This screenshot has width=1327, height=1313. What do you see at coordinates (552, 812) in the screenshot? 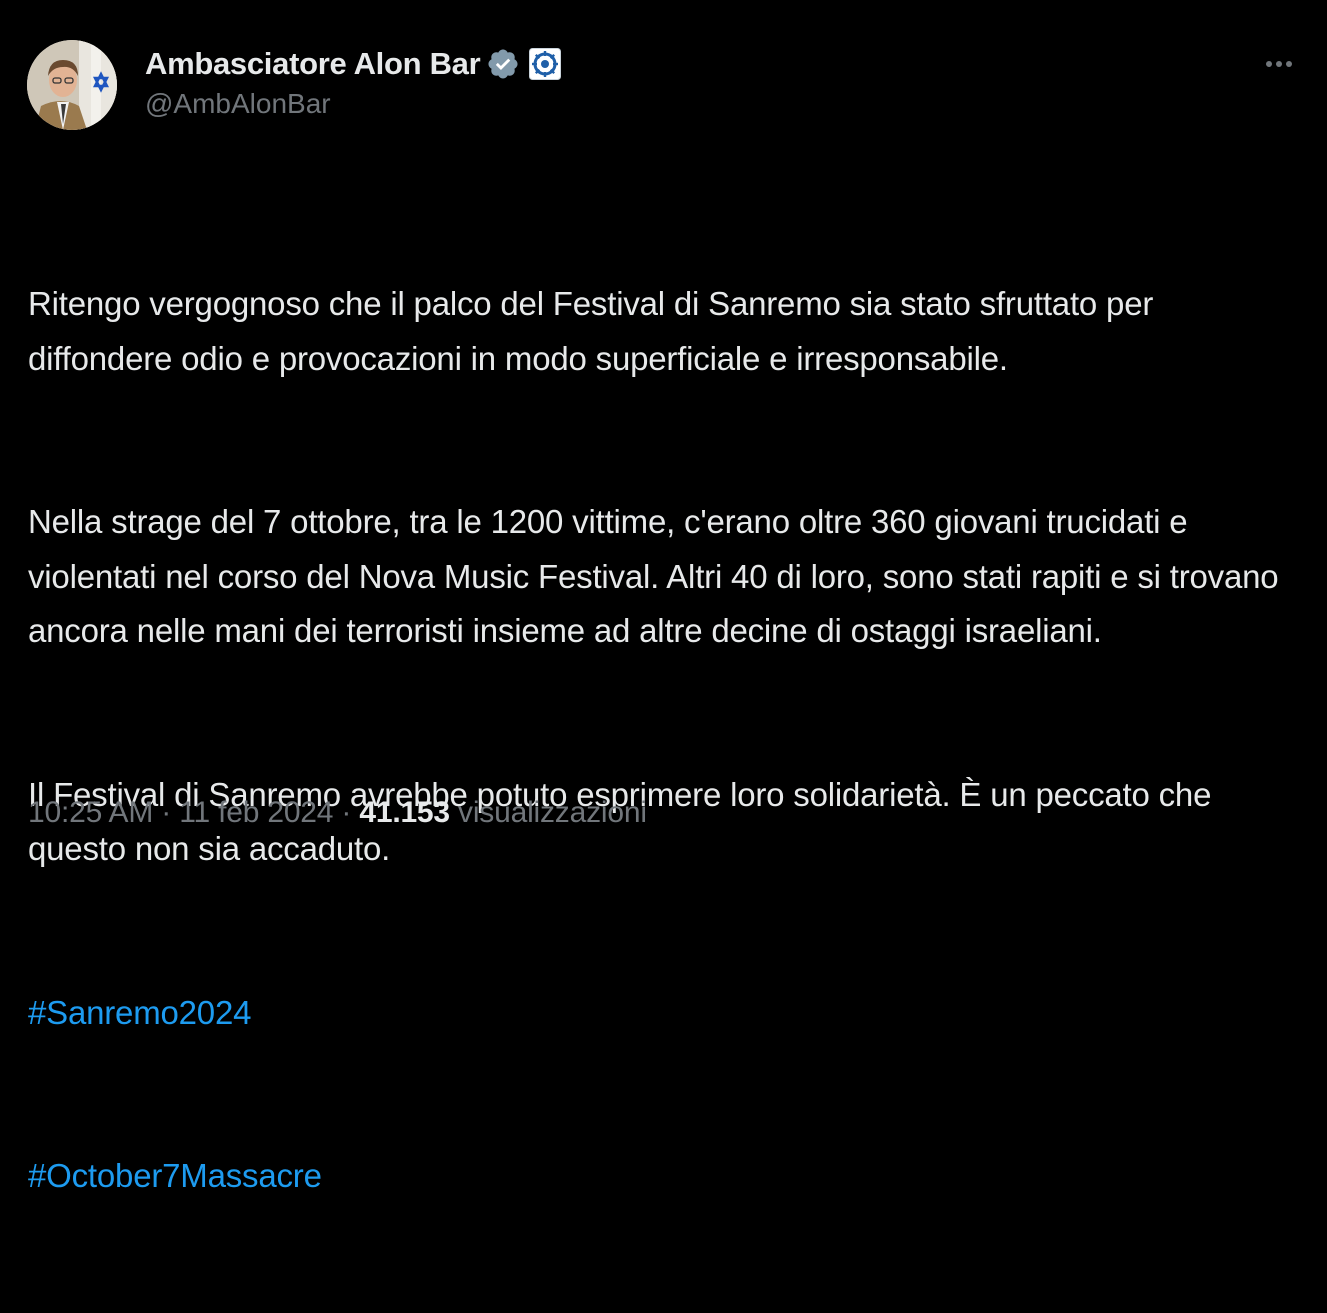
I see `views-label: visualizzazioni` at bounding box center [552, 812].